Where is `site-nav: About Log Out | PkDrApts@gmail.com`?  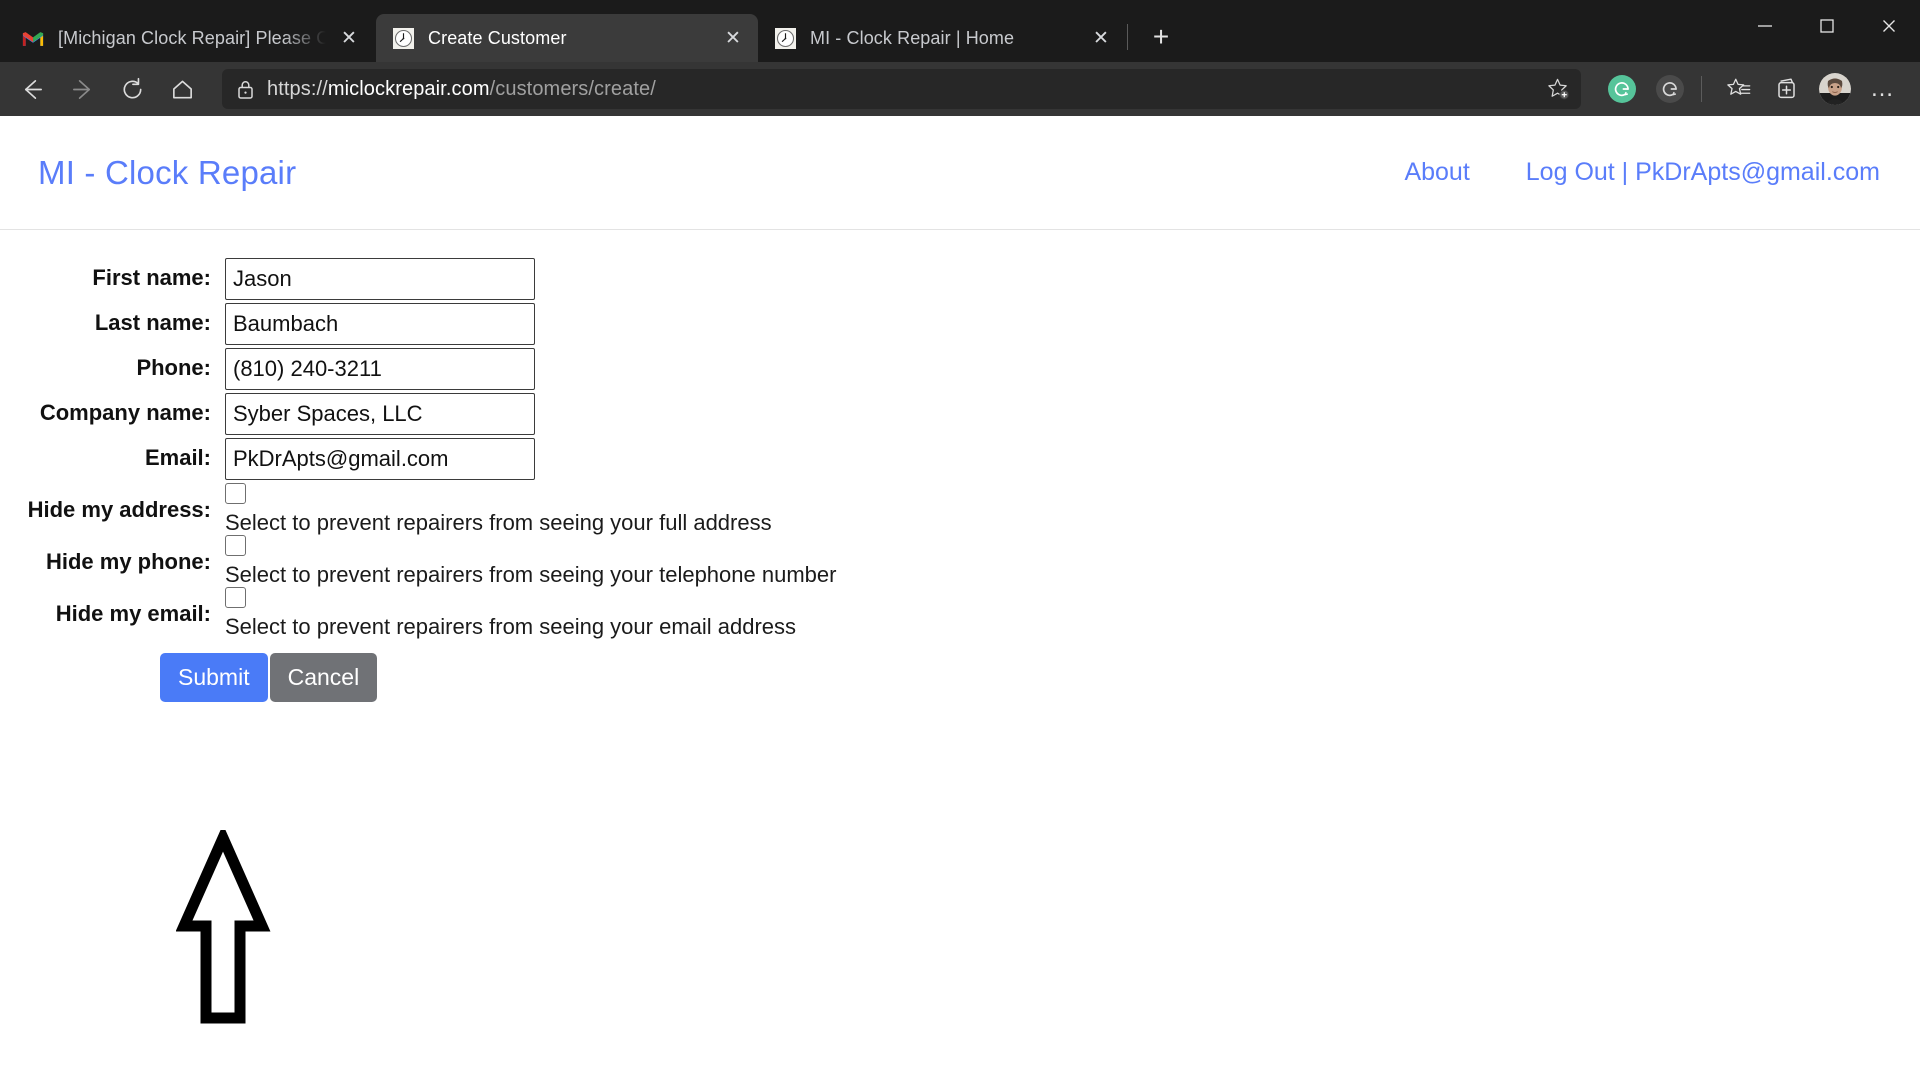
site-nav: About Log Out | PkDrApts@gmail.com is located at coordinates (1642, 172).